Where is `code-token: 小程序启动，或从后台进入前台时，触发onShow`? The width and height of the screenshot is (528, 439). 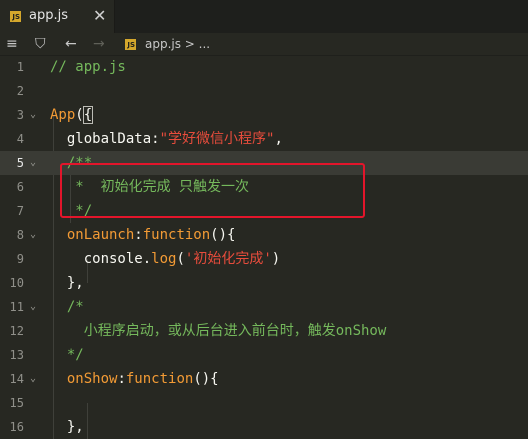 code-token: 小程序启动，或从后台进入前台时，触发onShow is located at coordinates (218, 331).